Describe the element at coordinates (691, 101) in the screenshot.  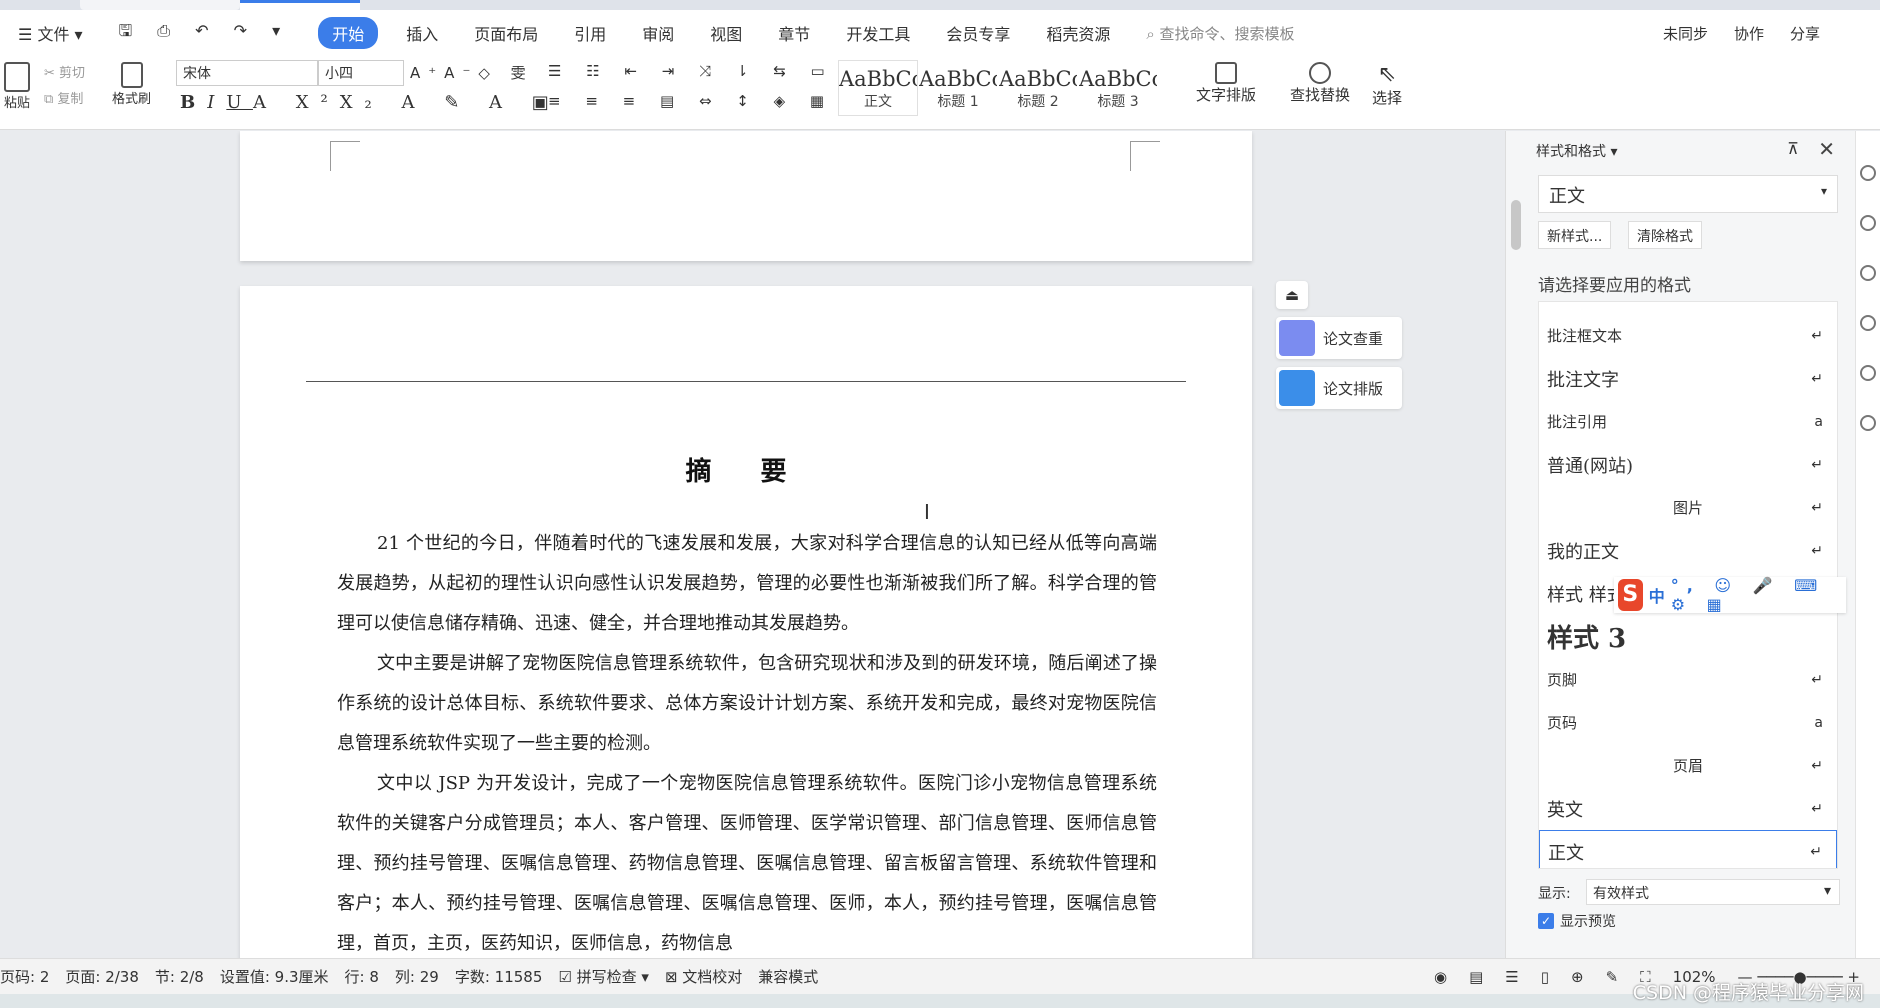
I see `alignment-buttons: ≡ ≡ ≡ ▤ ⇔ ↕ ◈ ▦` at that location.